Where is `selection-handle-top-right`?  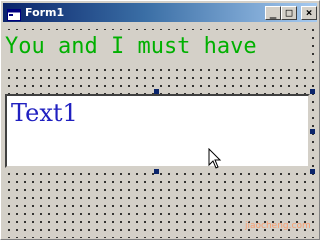 selection-handle-top-right is located at coordinates (312, 91).